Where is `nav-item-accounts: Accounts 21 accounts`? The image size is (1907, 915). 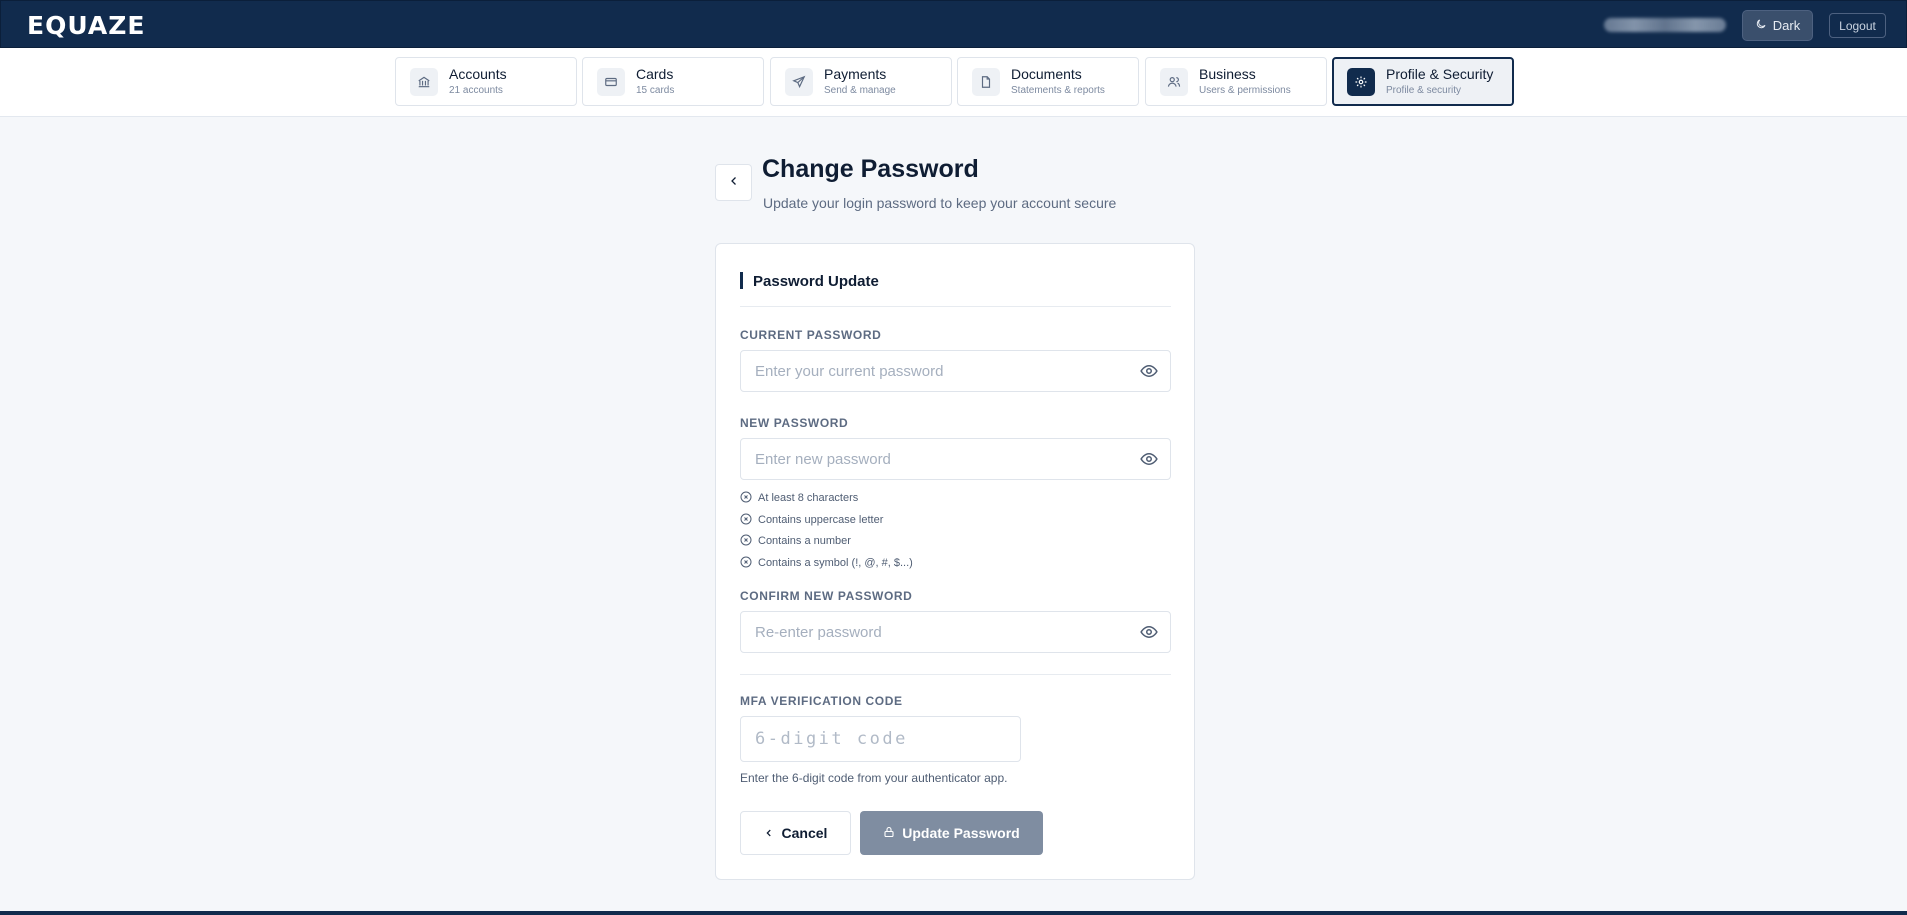
nav-item-accounts: Accounts 21 accounts is located at coordinates (486, 81).